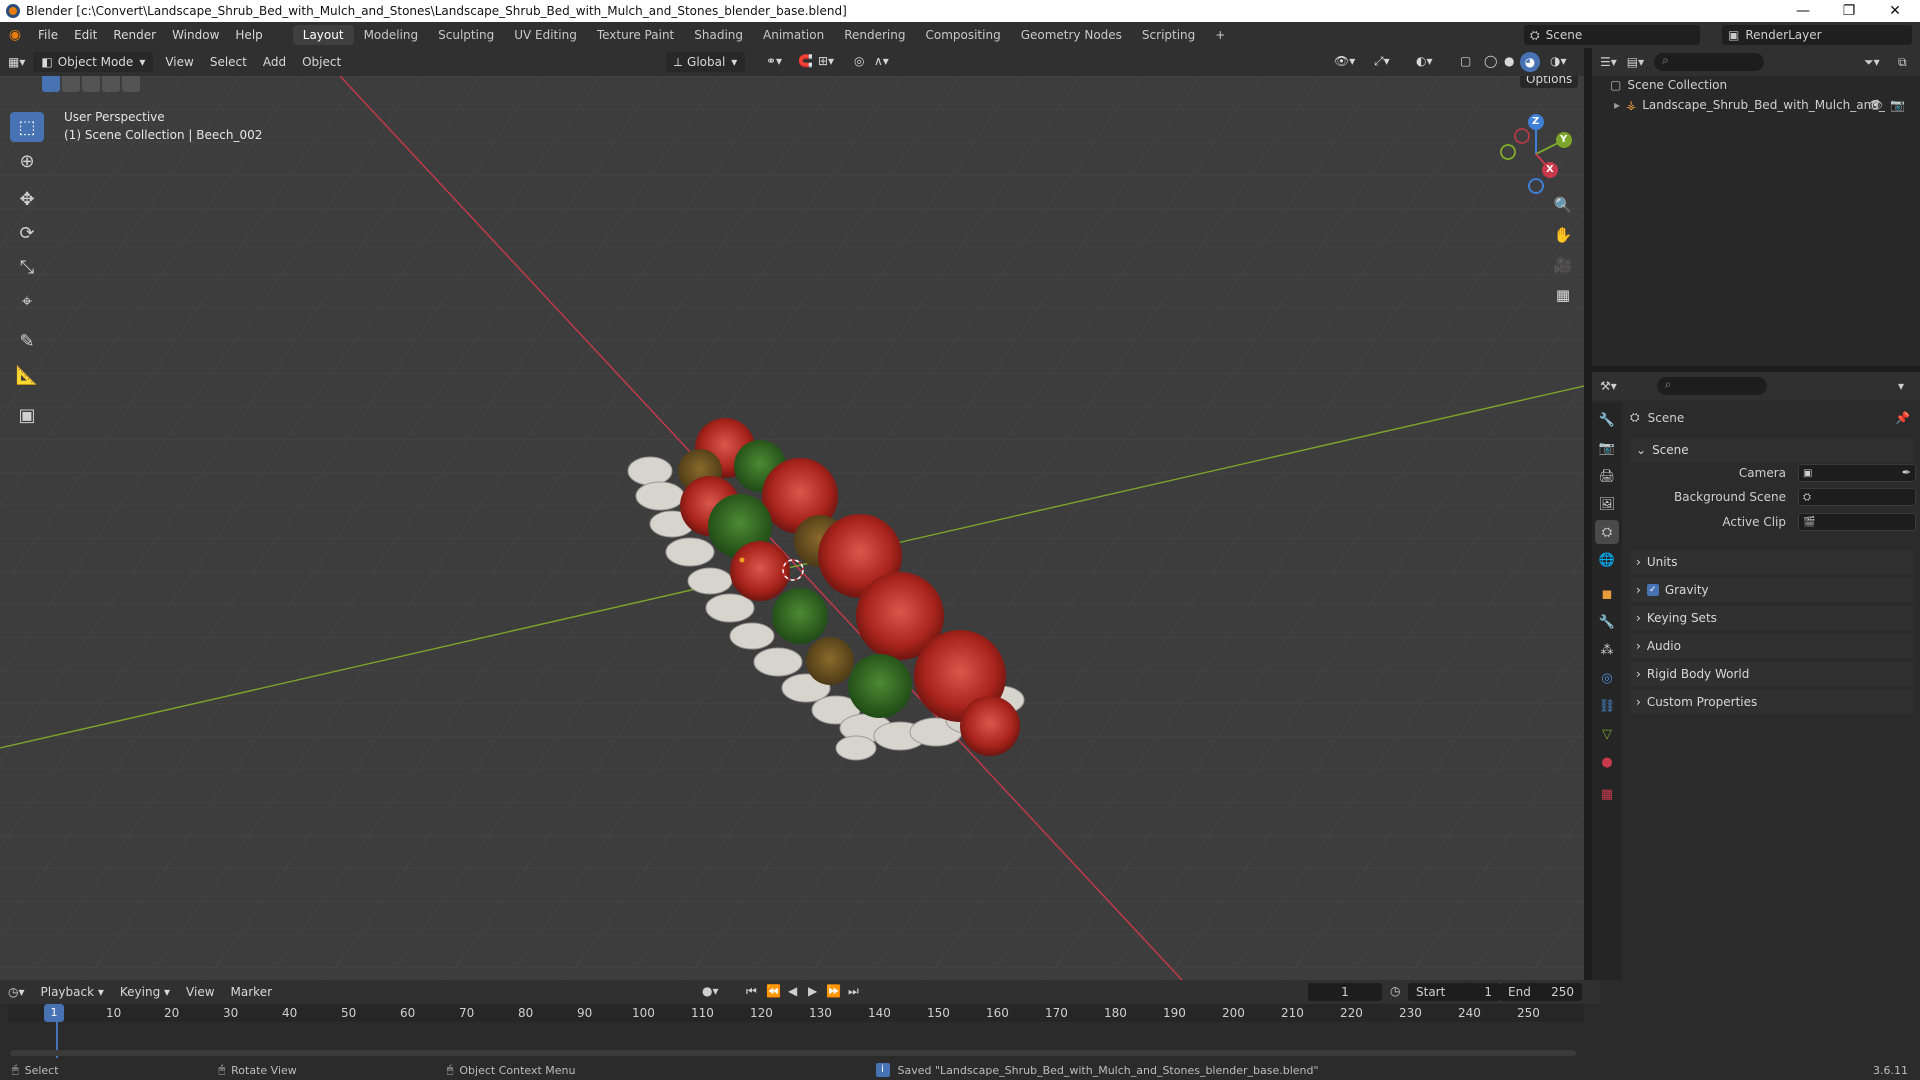 The height and width of the screenshot is (1080, 1920). Describe the element at coordinates (1607, 420) in the screenshot. I see `tool-tab-icon: 🔧` at that location.